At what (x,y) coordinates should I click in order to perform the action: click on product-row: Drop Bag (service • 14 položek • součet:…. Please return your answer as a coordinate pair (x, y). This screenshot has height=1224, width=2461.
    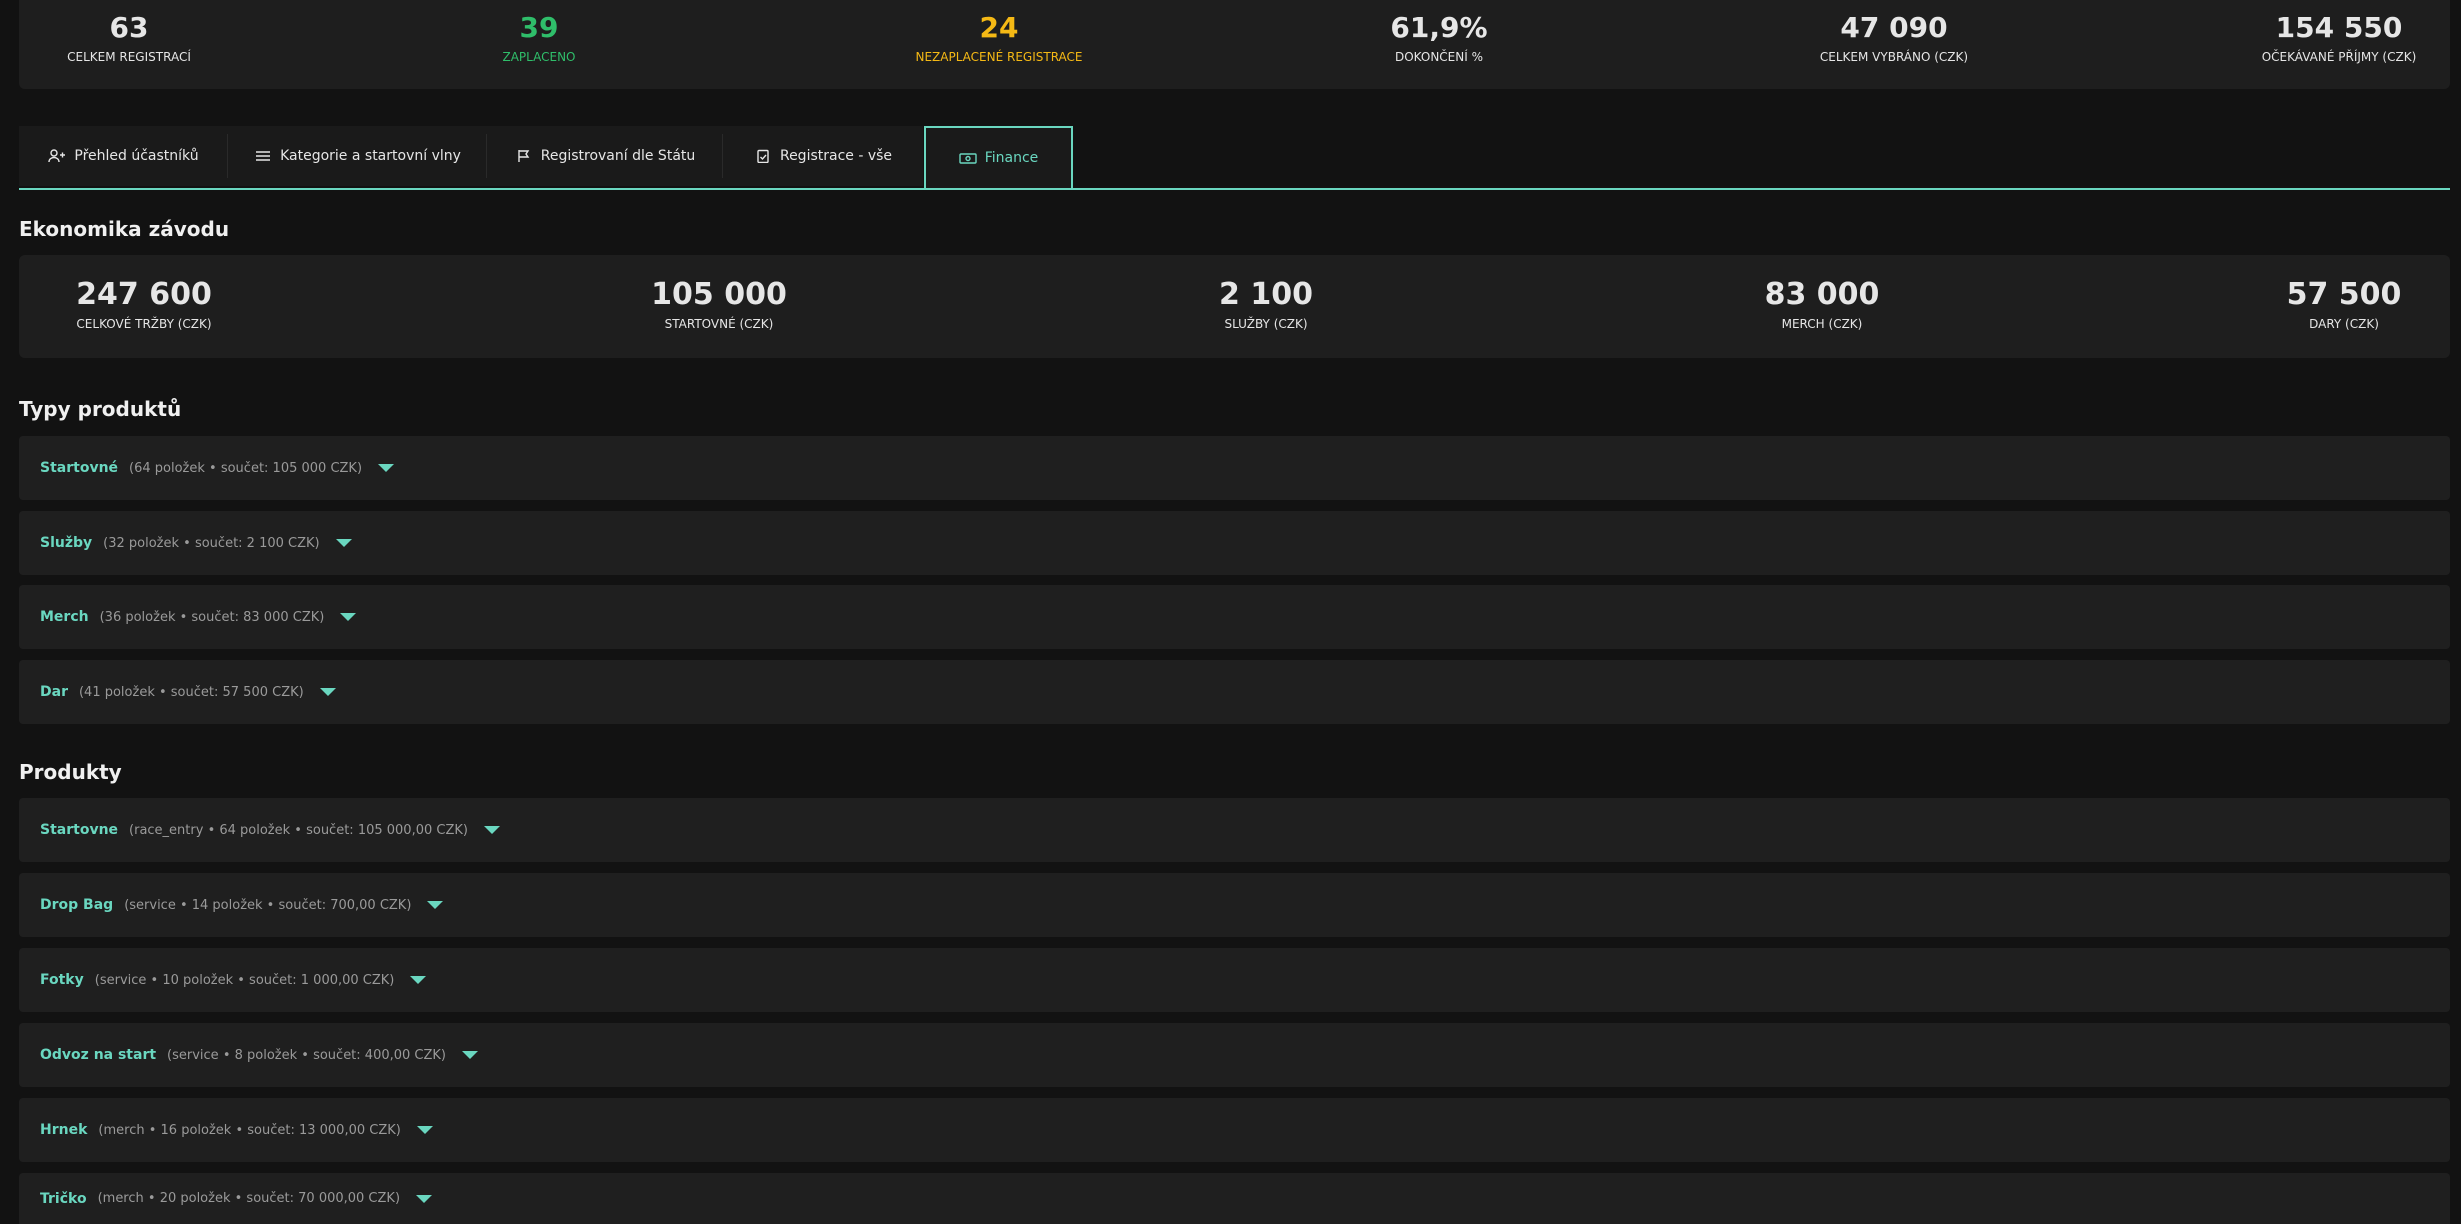
    Looking at the image, I should click on (1234, 905).